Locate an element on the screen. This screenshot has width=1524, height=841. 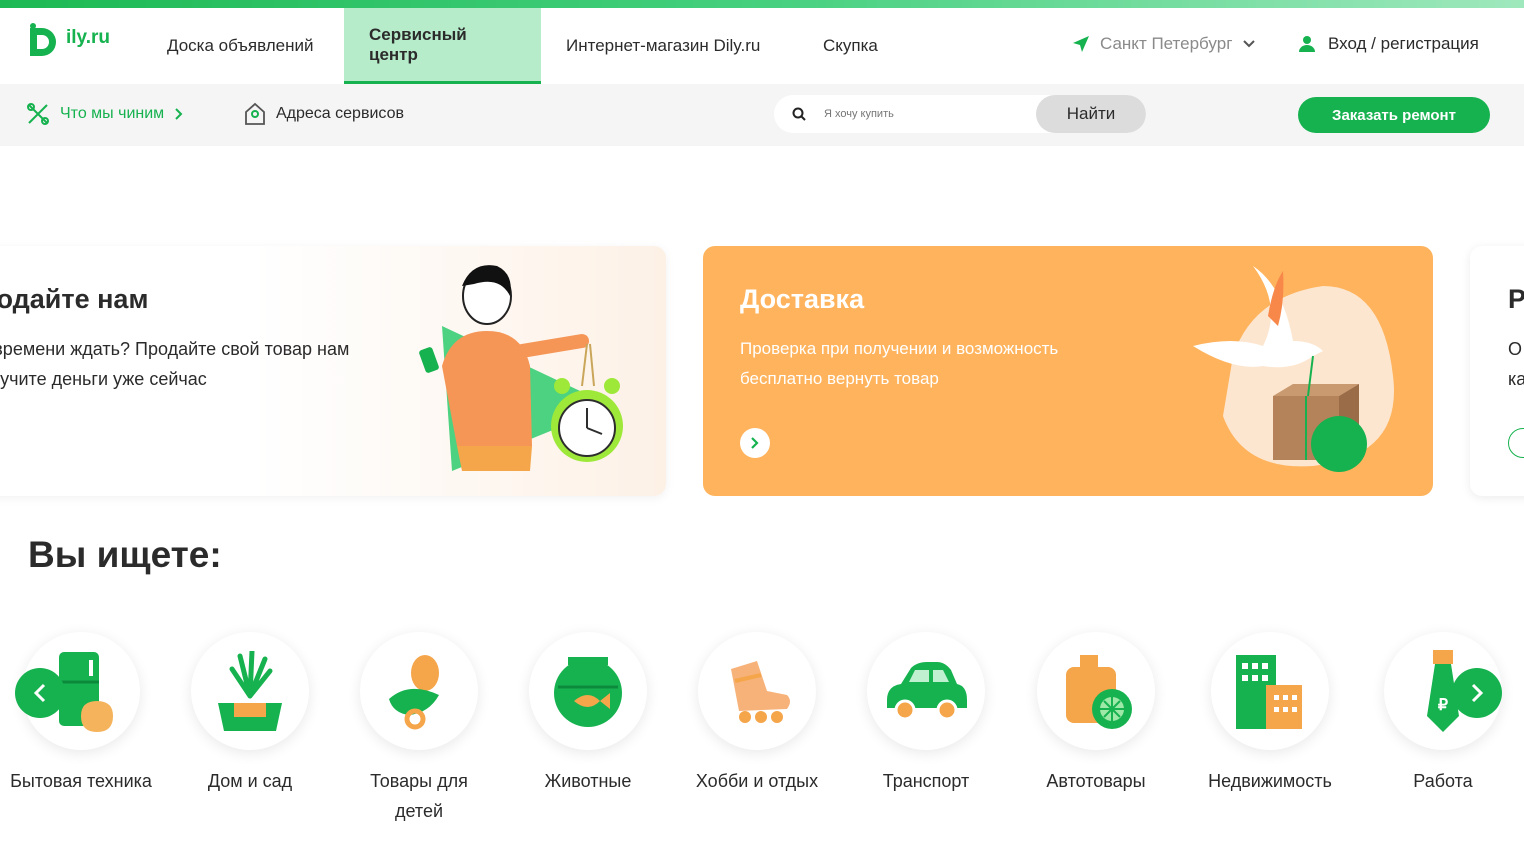
aquarium-icon is located at coordinates (588, 692).